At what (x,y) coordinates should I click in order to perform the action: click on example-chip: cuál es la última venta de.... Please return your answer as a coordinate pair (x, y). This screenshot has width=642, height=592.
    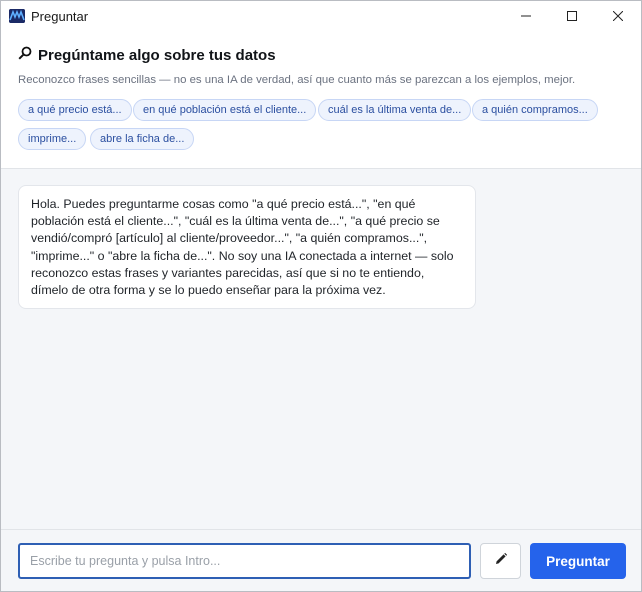
    Looking at the image, I should click on (395, 110).